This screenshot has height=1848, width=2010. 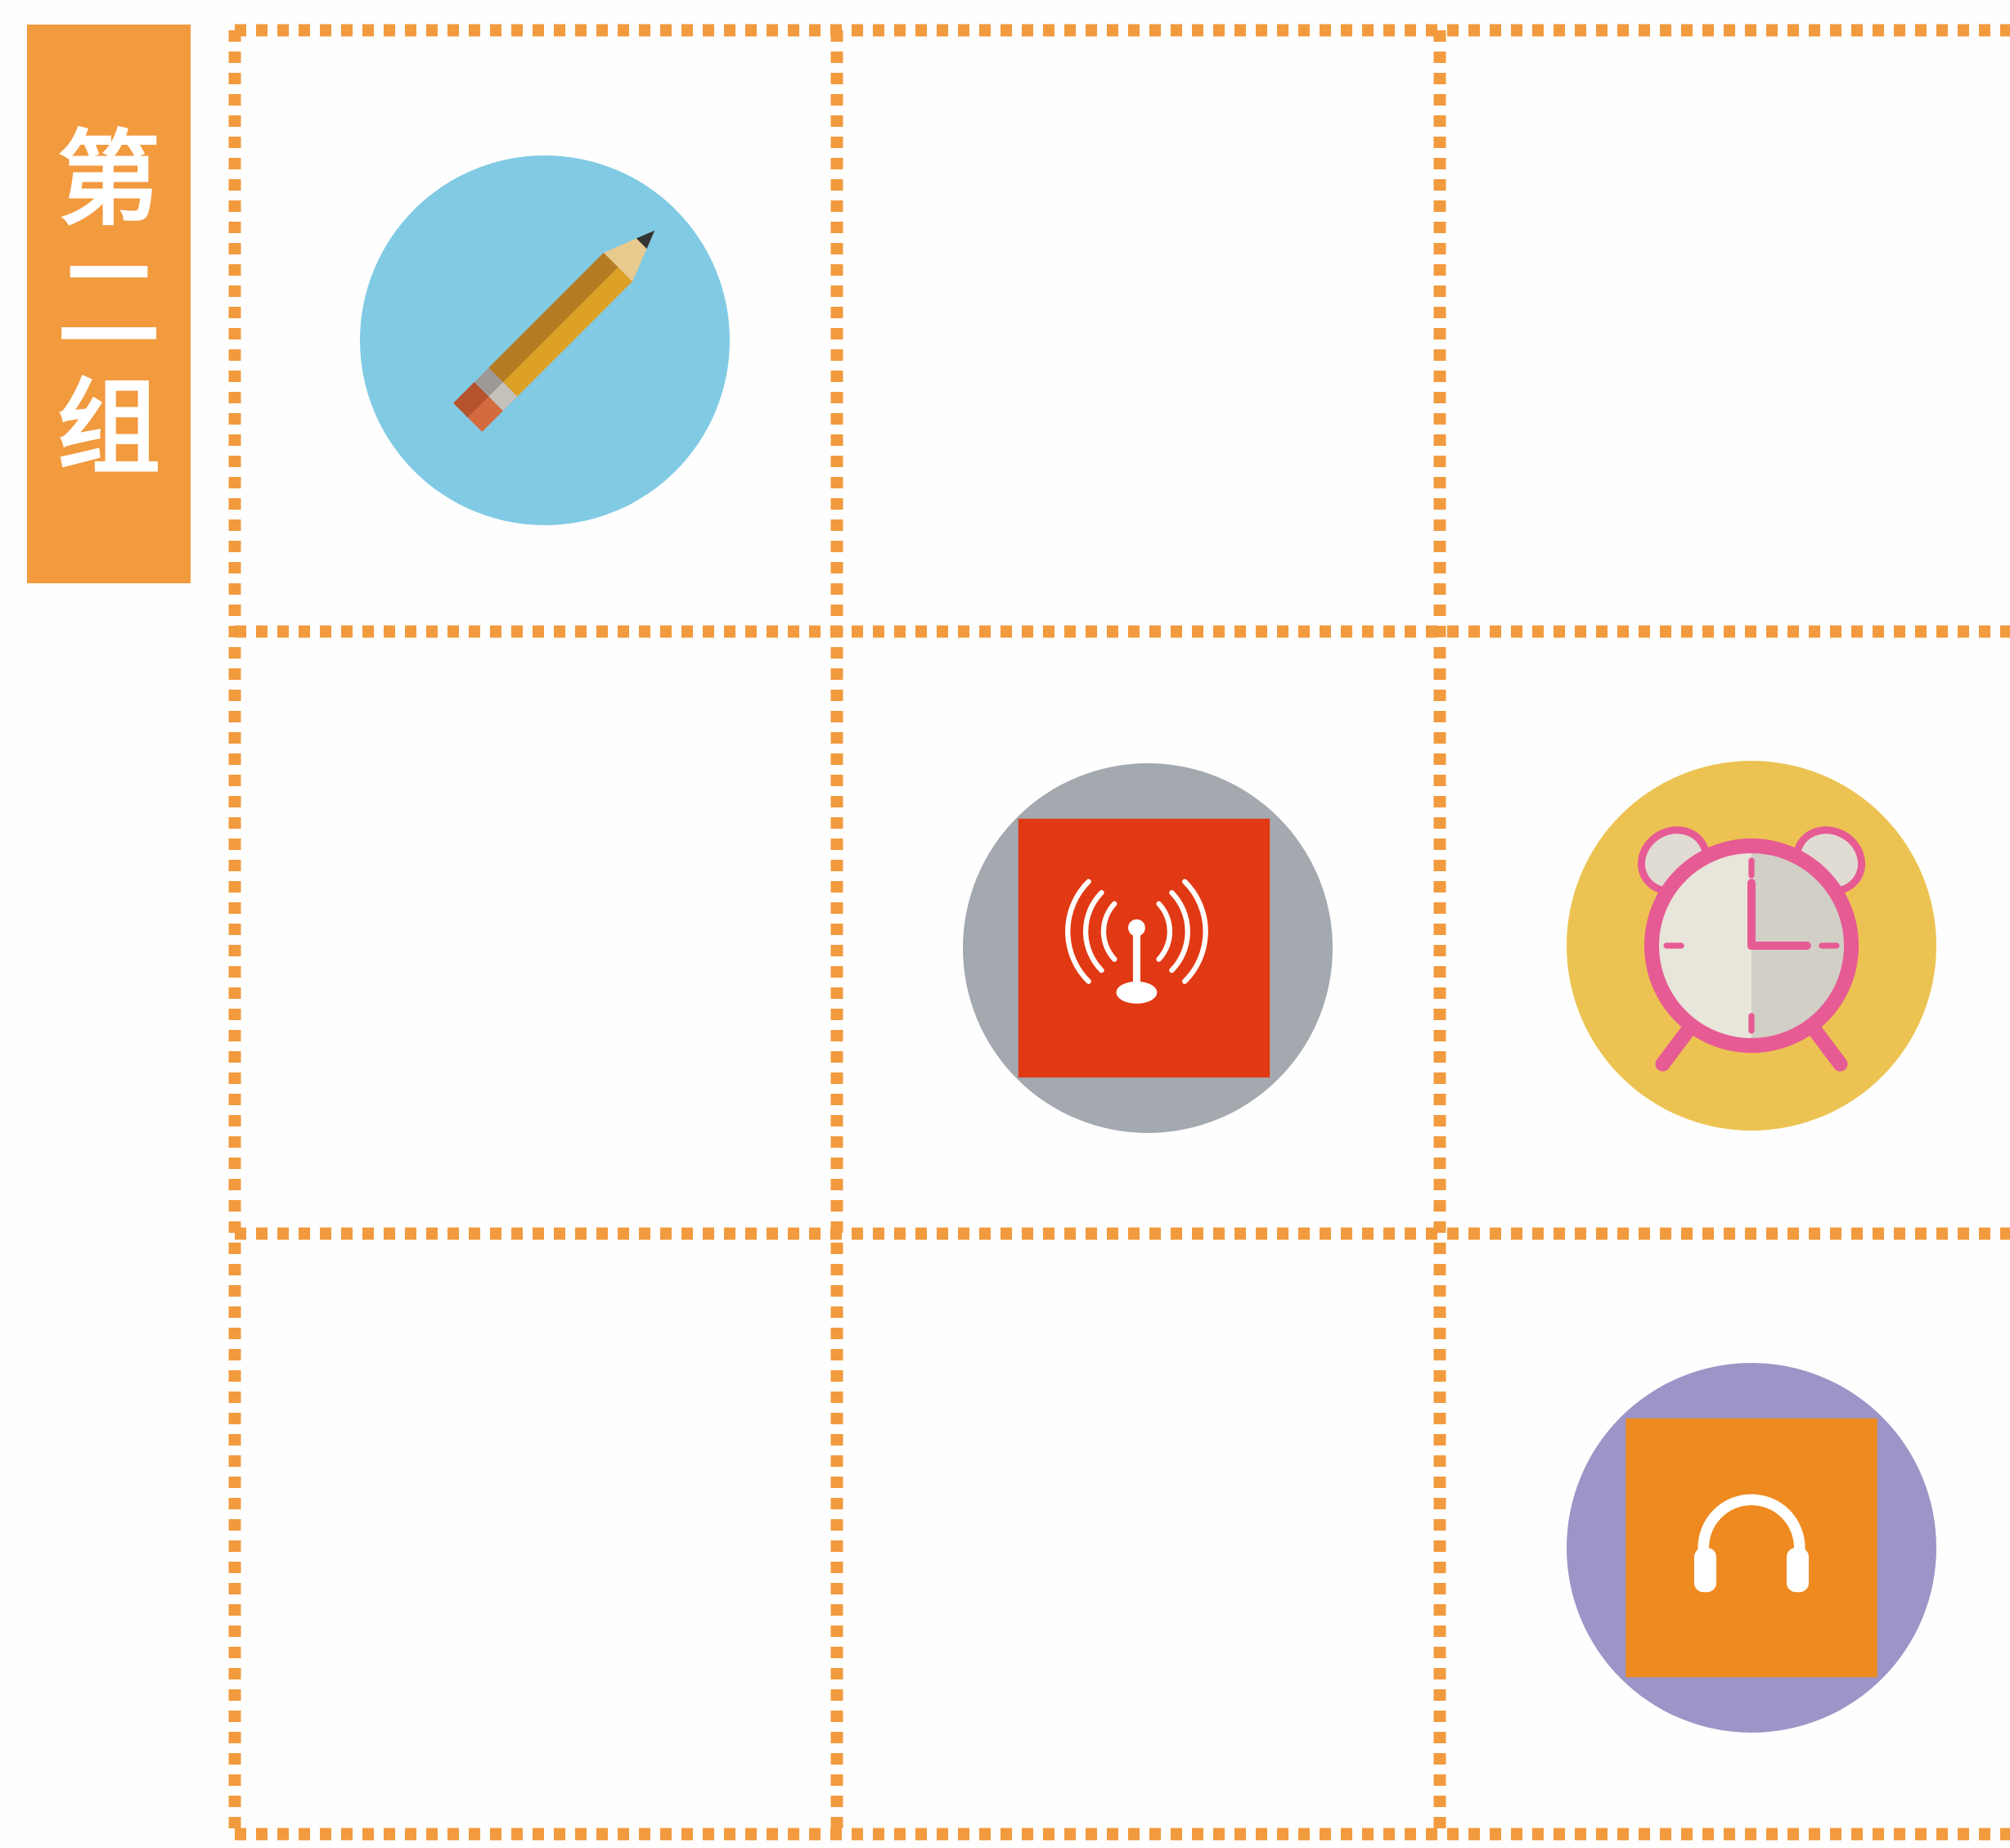 I want to click on antenna-icon, so click(x=1147, y=948).